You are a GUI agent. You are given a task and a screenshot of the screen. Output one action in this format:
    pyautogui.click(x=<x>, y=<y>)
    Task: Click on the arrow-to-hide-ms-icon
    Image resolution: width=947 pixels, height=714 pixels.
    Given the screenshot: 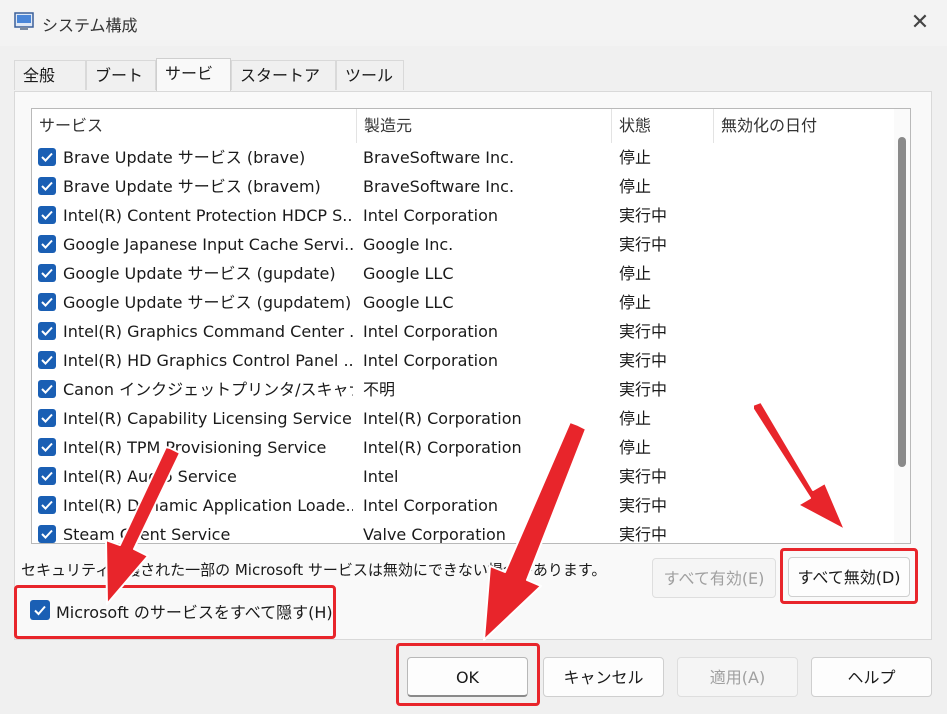 What is the action you would take?
    pyautogui.click(x=143, y=525)
    